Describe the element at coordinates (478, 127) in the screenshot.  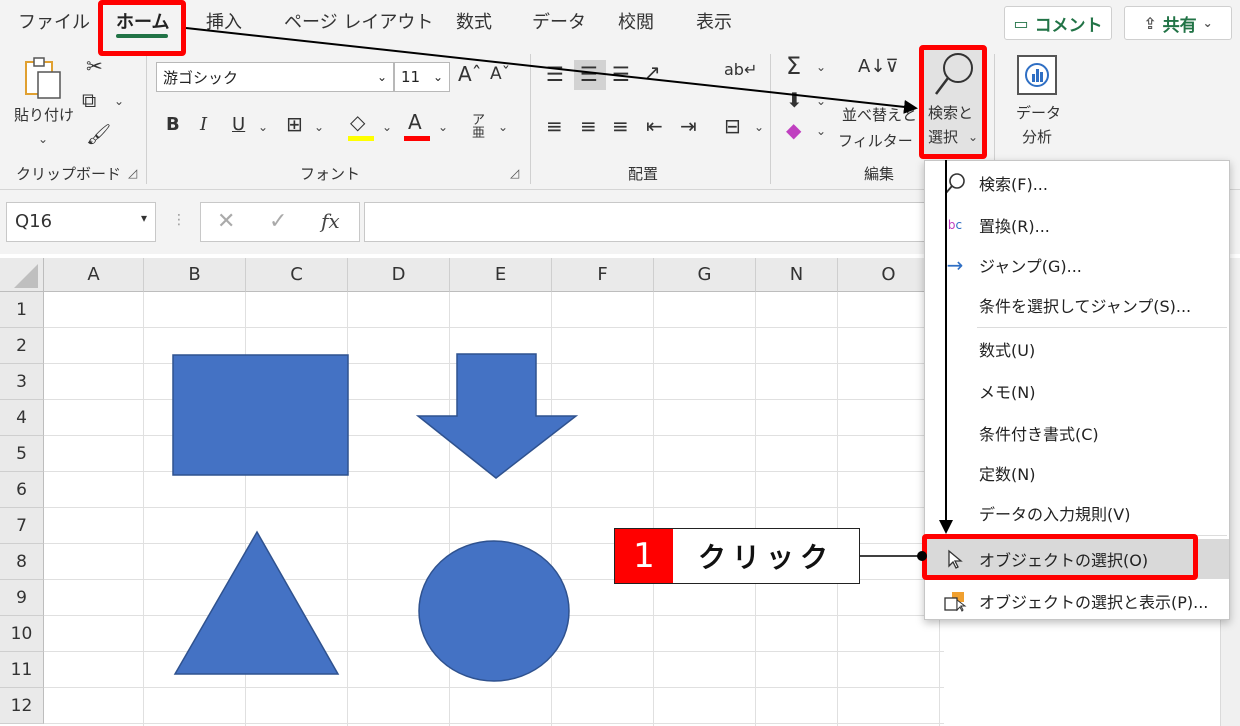
I see `phonetic-icon: ア亜` at that location.